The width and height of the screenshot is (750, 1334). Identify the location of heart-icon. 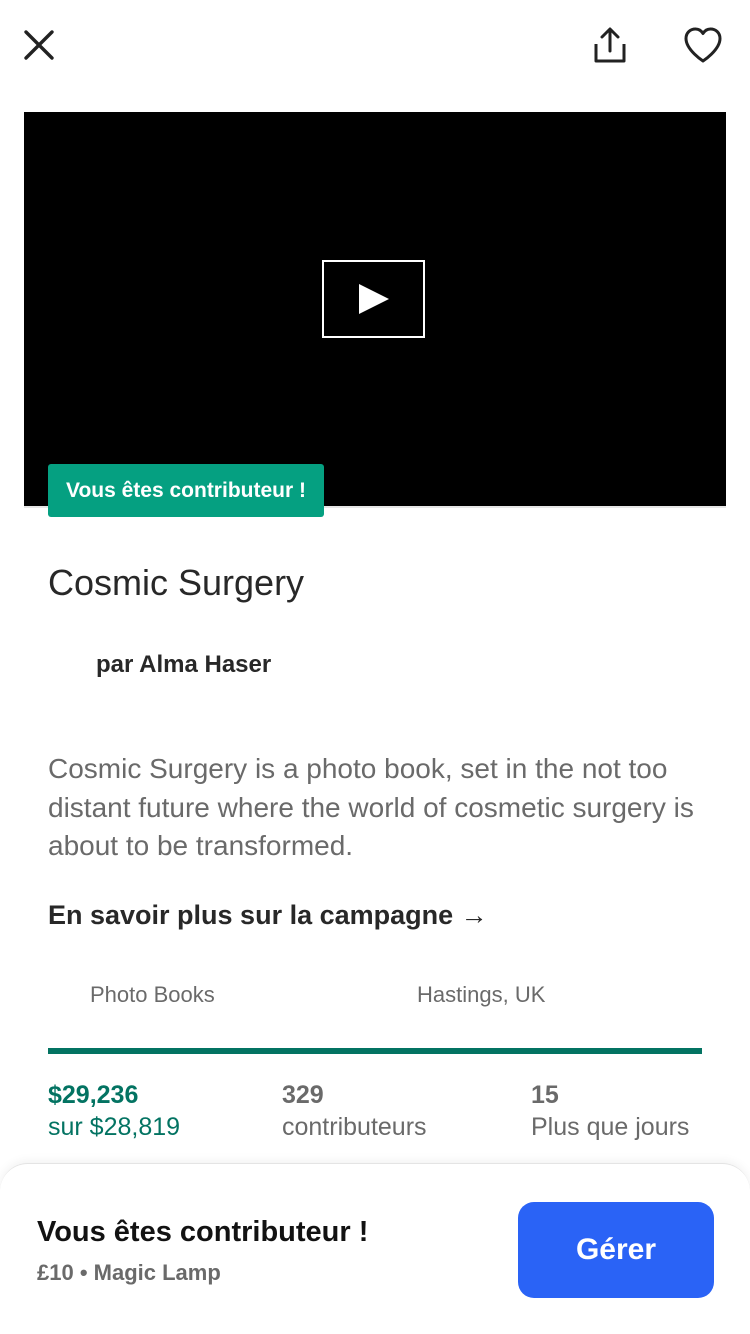
(703, 45).